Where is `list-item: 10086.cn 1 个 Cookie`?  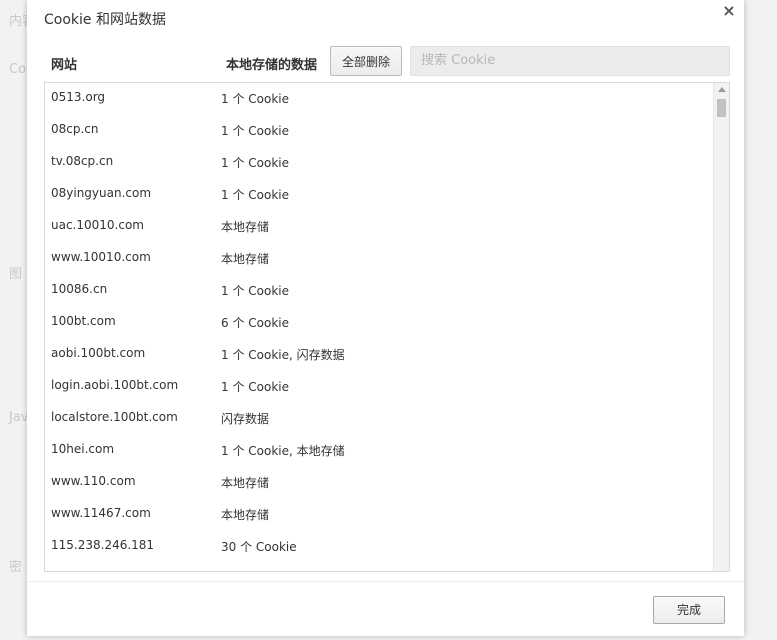
list-item: 10086.cn 1 个 Cookie is located at coordinates (379, 291).